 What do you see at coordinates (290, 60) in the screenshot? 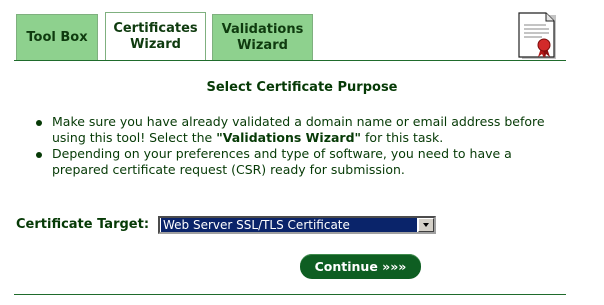
I see `header-divider` at bounding box center [290, 60].